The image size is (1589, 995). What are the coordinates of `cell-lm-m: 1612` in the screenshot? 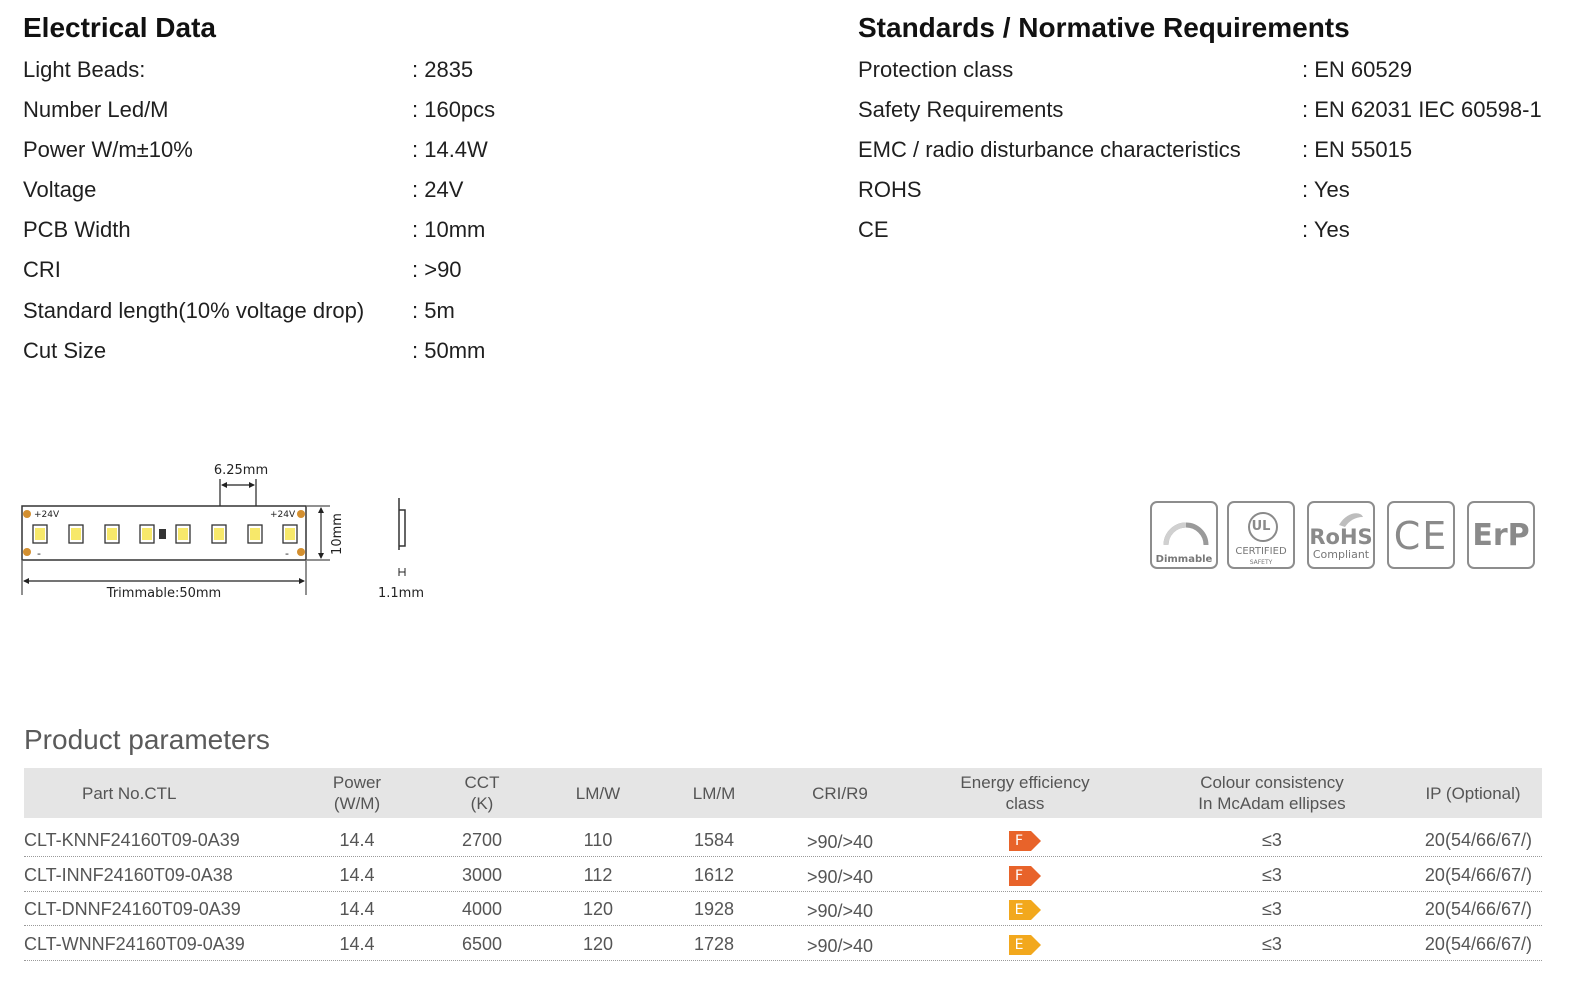 It's located at (714, 875).